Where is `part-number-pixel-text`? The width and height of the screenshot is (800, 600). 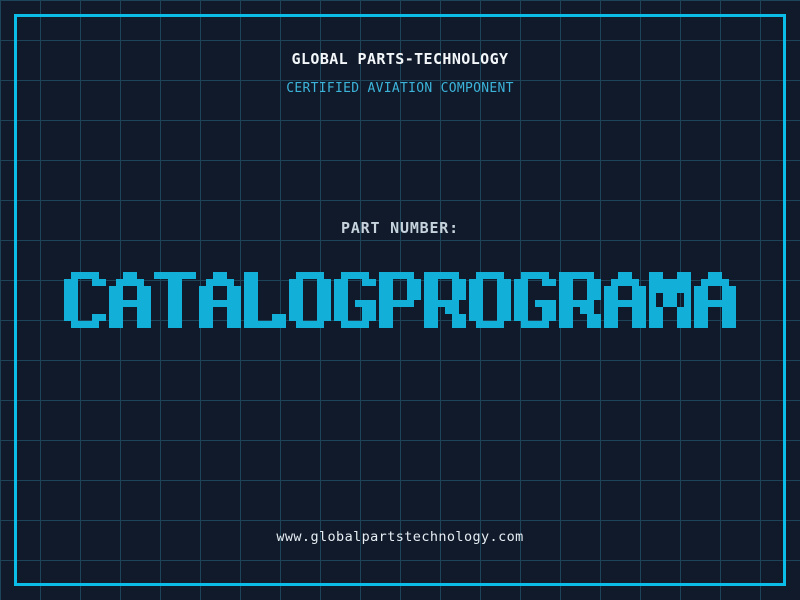
part-number-pixel-text is located at coordinates (400, 300).